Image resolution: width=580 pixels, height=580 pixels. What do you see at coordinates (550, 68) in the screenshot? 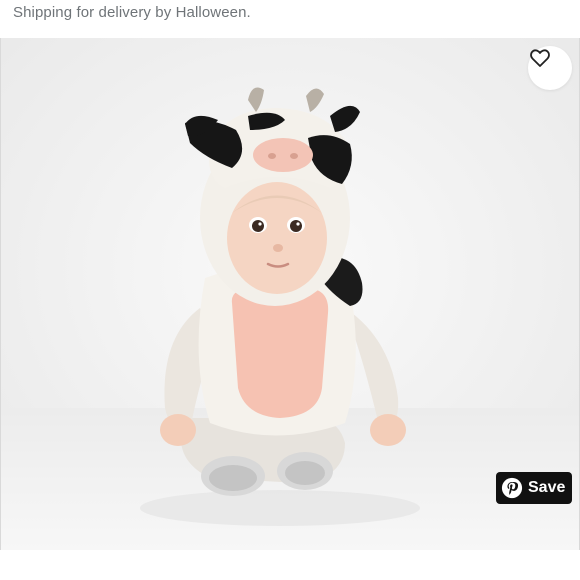
I see `favorite-button` at bounding box center [550, 68].